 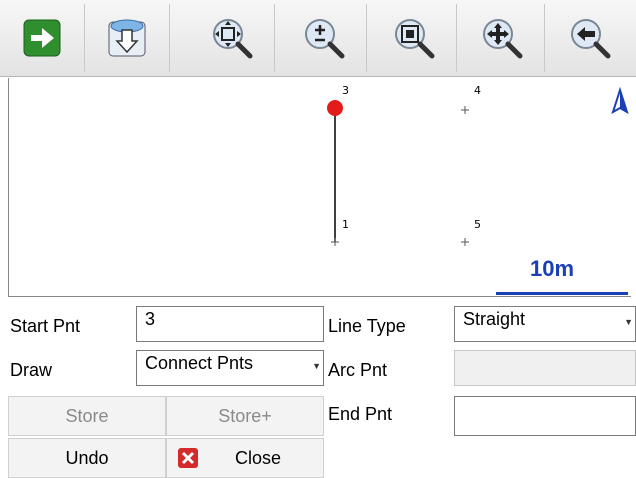 I want to click on zoom-previous-icon, so click(x=591, y=39).